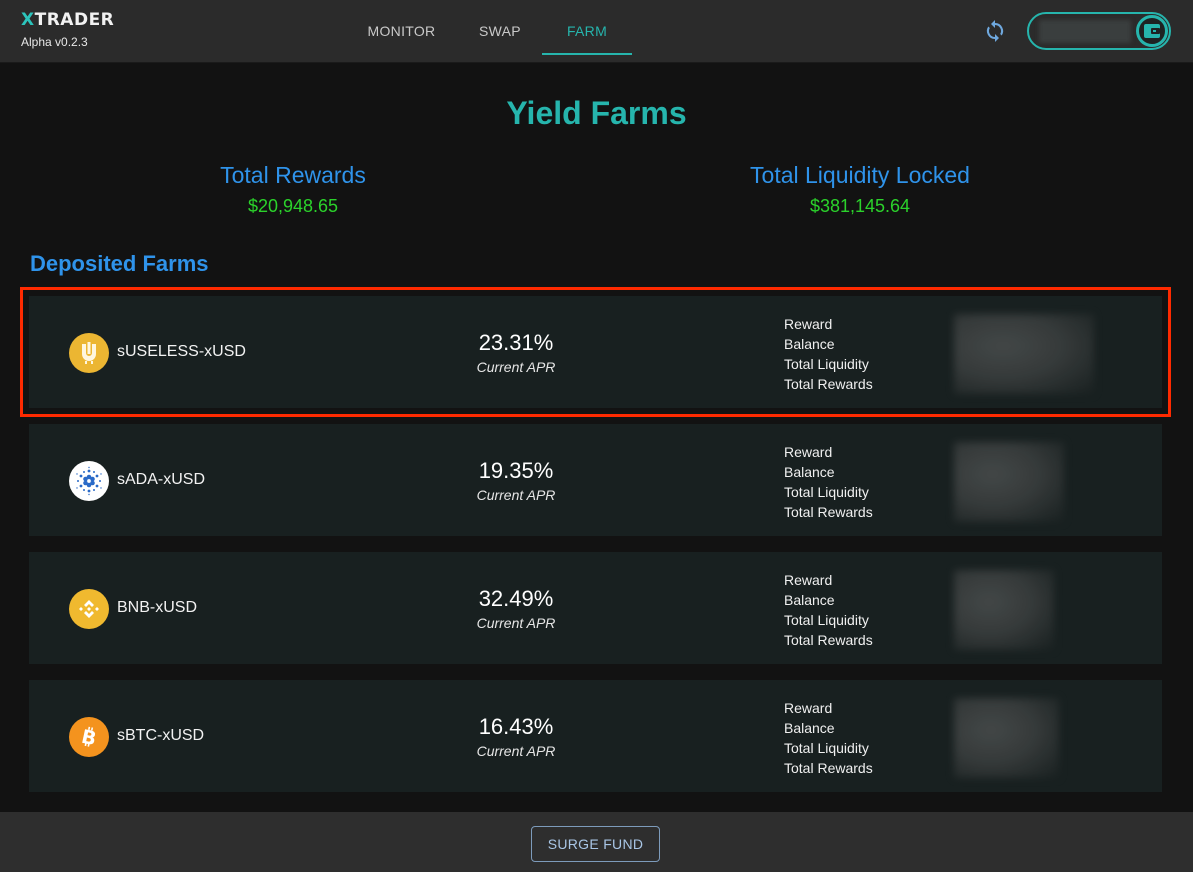  I want to click on useless-coin-icon, so click(89, 353).